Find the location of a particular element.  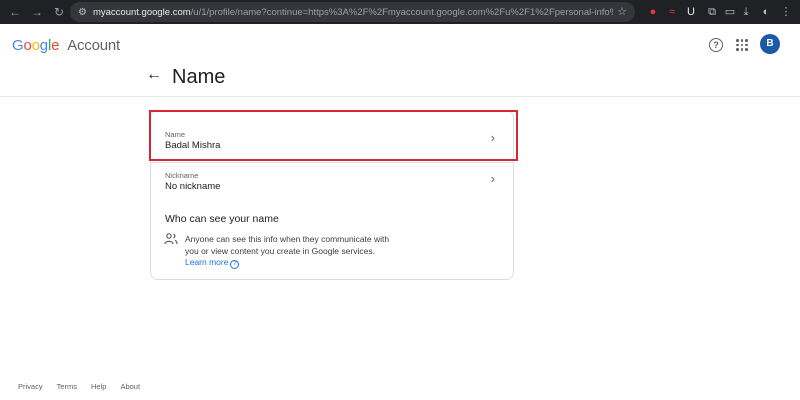

help-icon: ? is located at coordinates (716, 45).